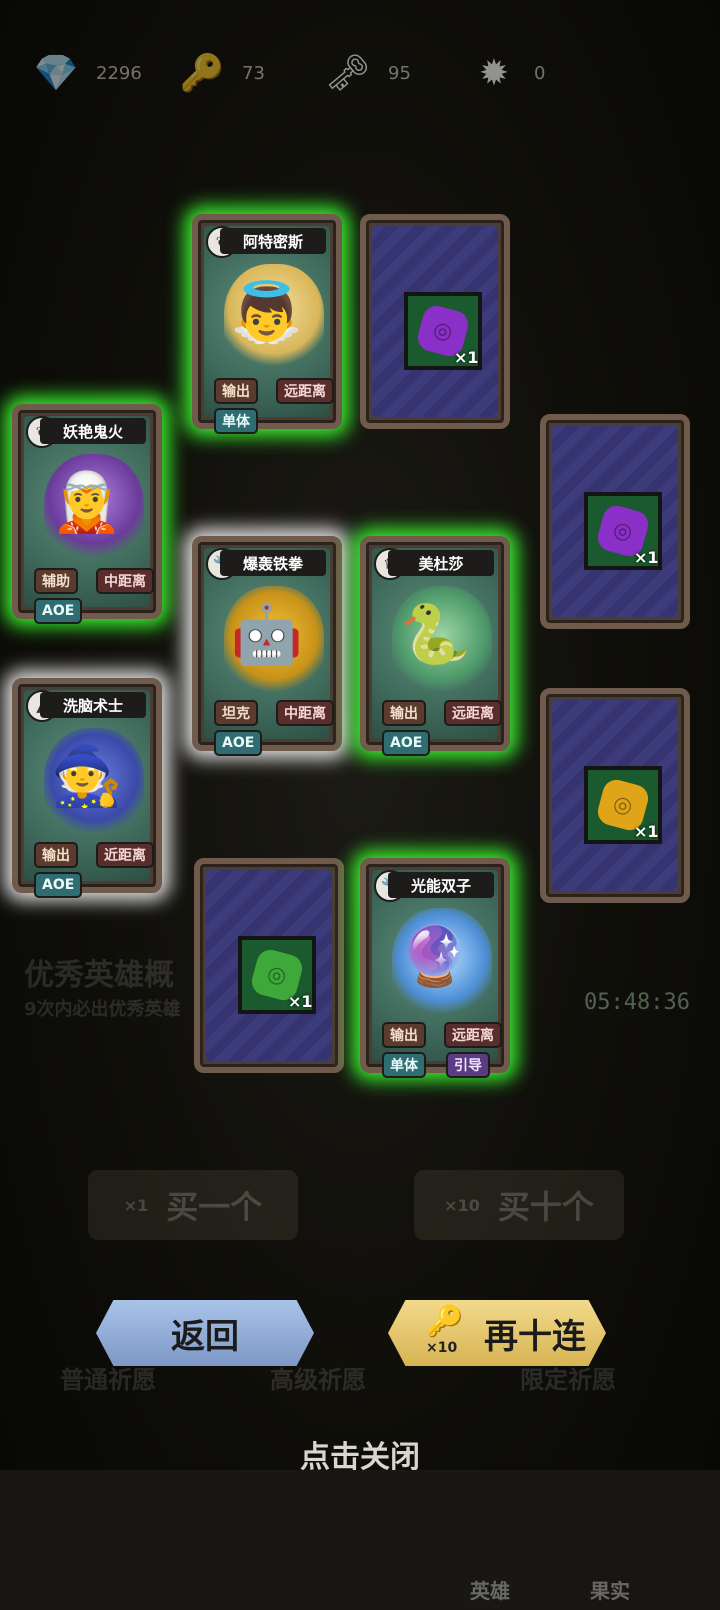 The image size is (720, 1610). I want to click on tag-range: 近距离, so click(125, 855).